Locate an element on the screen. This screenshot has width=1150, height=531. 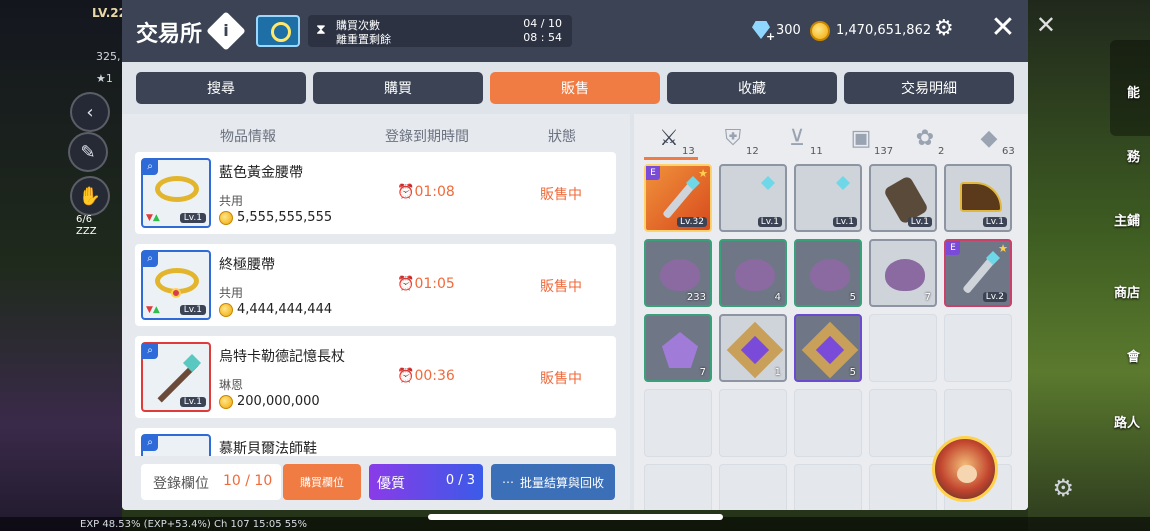
listing-row: ⌕ 慕斯貝爾法師鞋 is located at coordinates (375, 442).